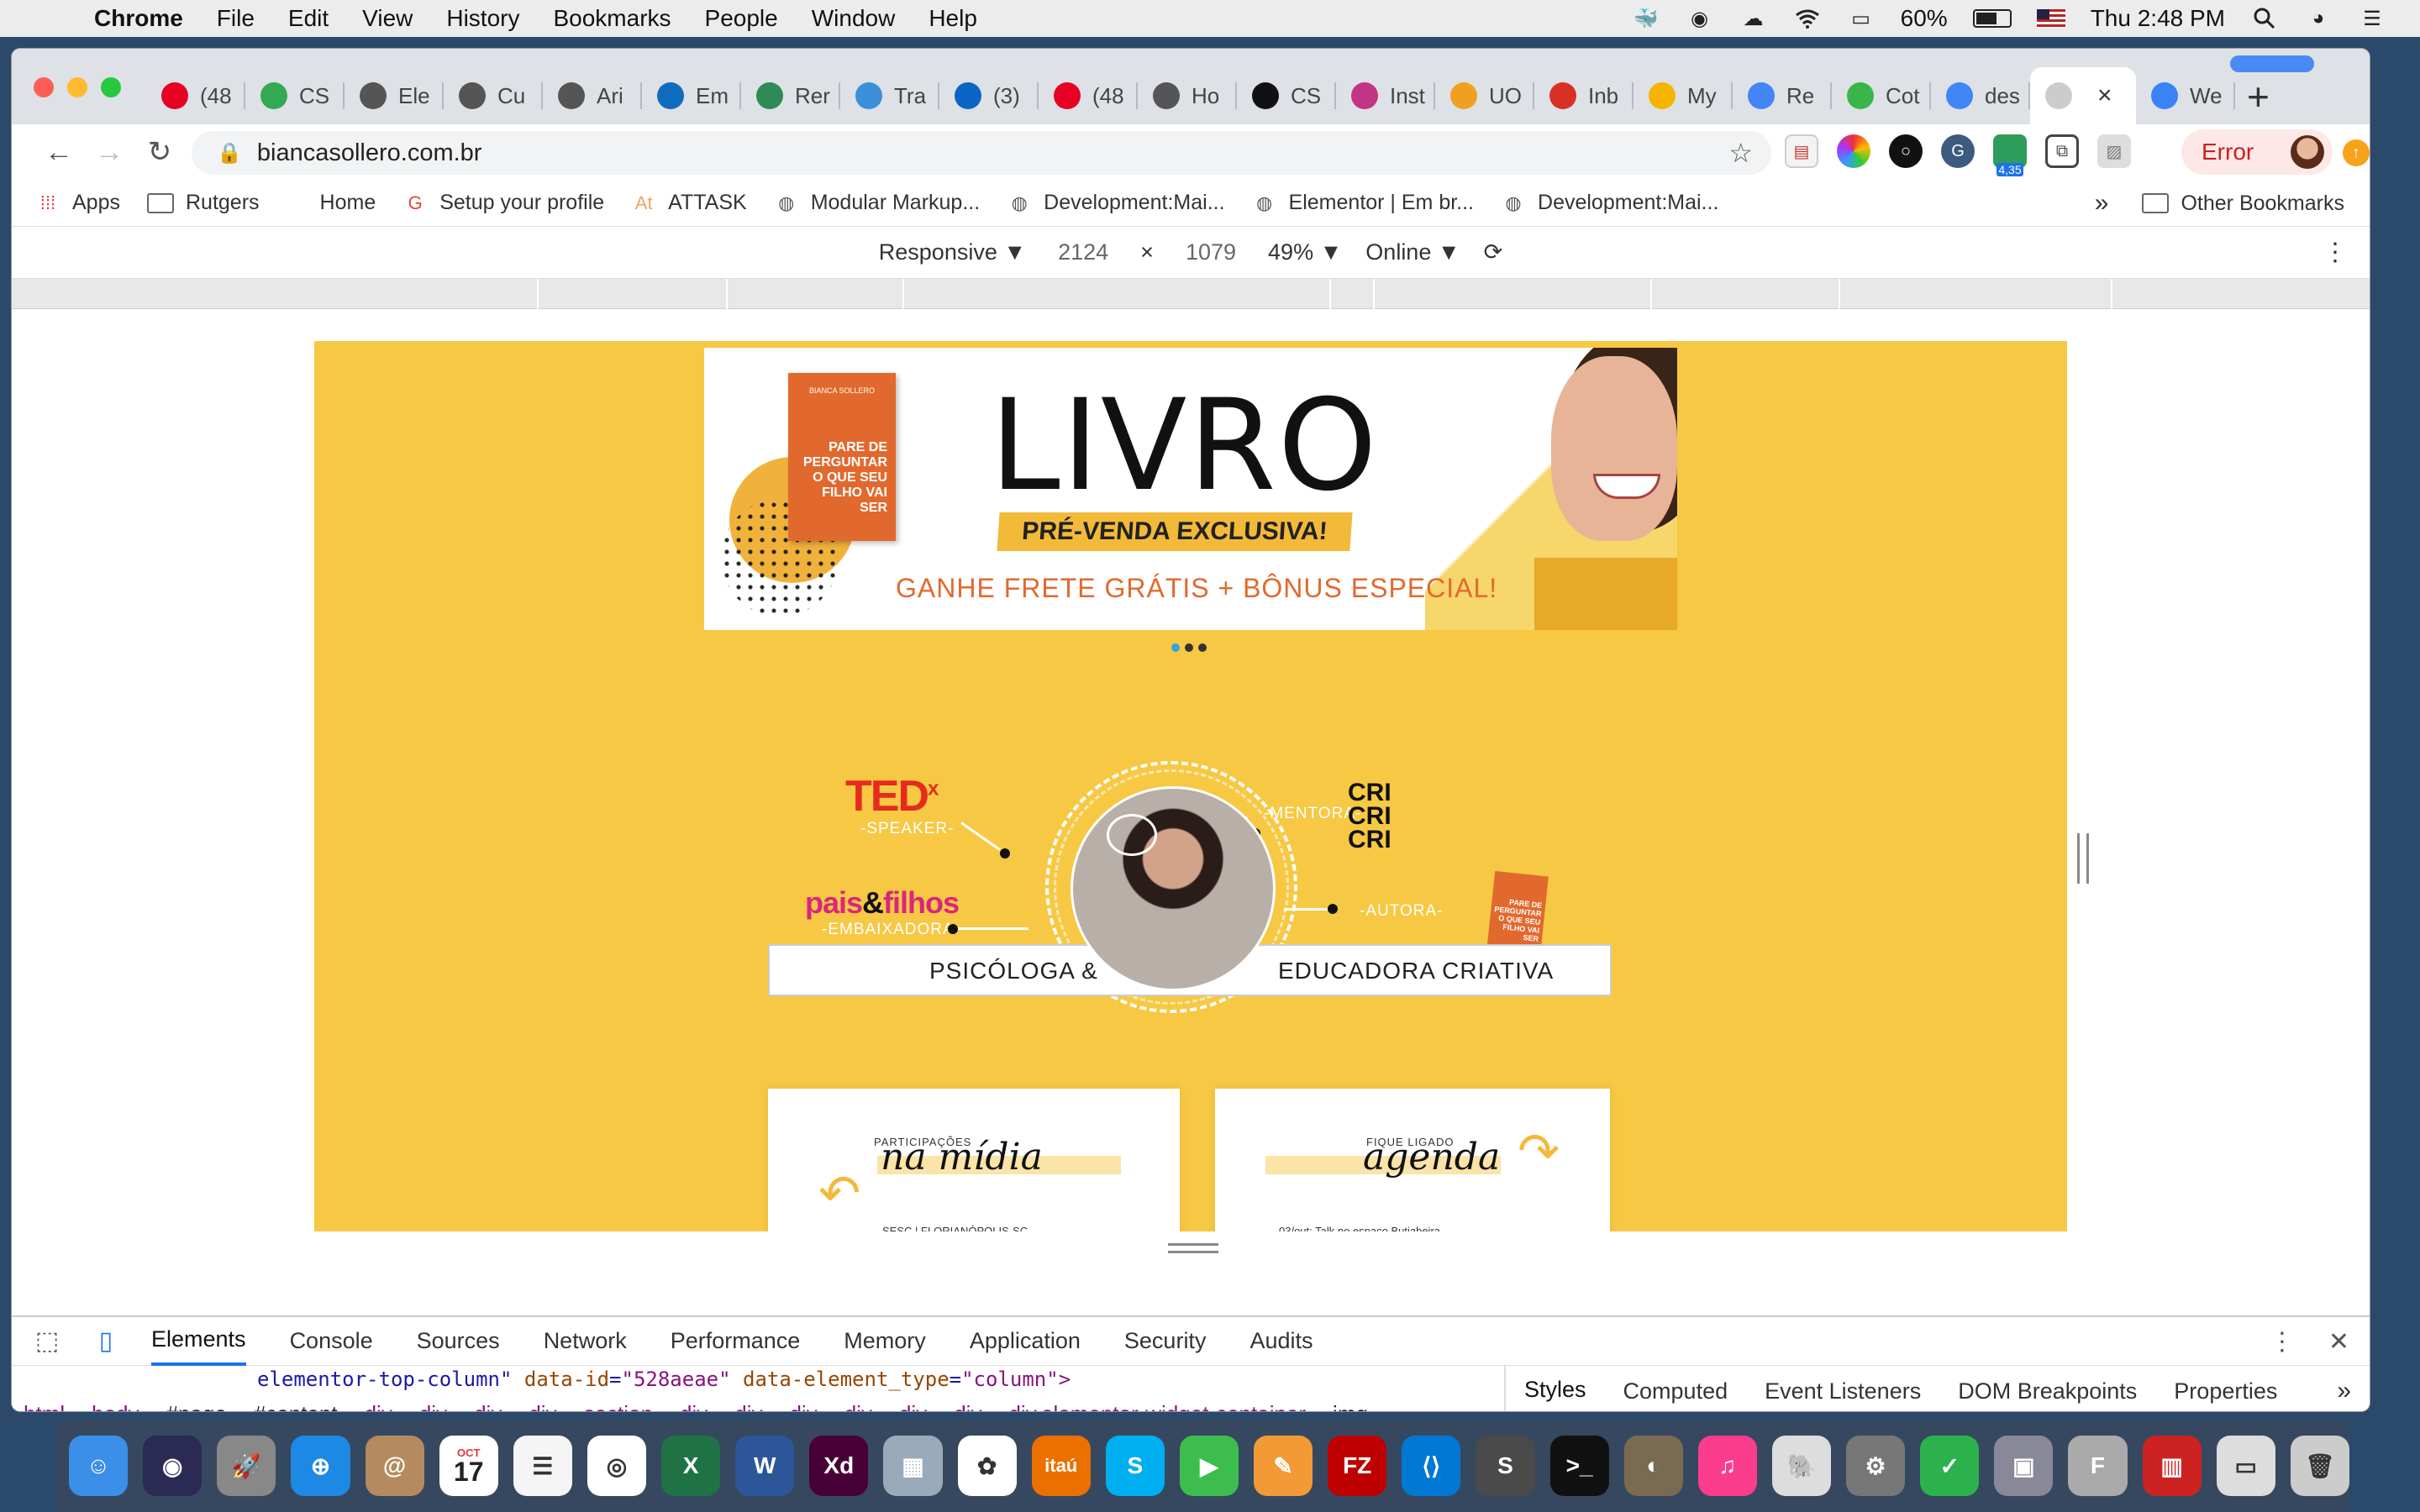 This screenshot has width=2420, height=1512. Describe the element at coordinates (1284, 1466) in the screenshot. I see `pages-icon: ✎` at that location.